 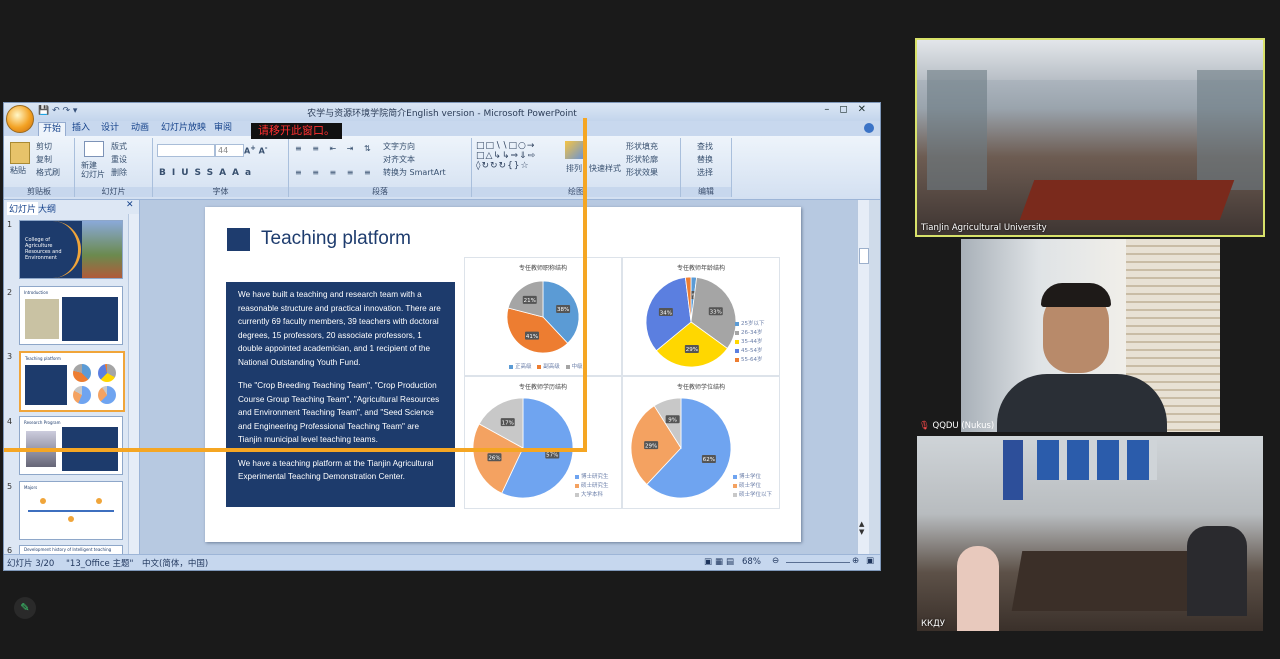 What do you see at coordinates (861, 528) in the screenshot?
I see `prev-next-slide-icon: ▲ ▼` at bounding box center [861, 528].